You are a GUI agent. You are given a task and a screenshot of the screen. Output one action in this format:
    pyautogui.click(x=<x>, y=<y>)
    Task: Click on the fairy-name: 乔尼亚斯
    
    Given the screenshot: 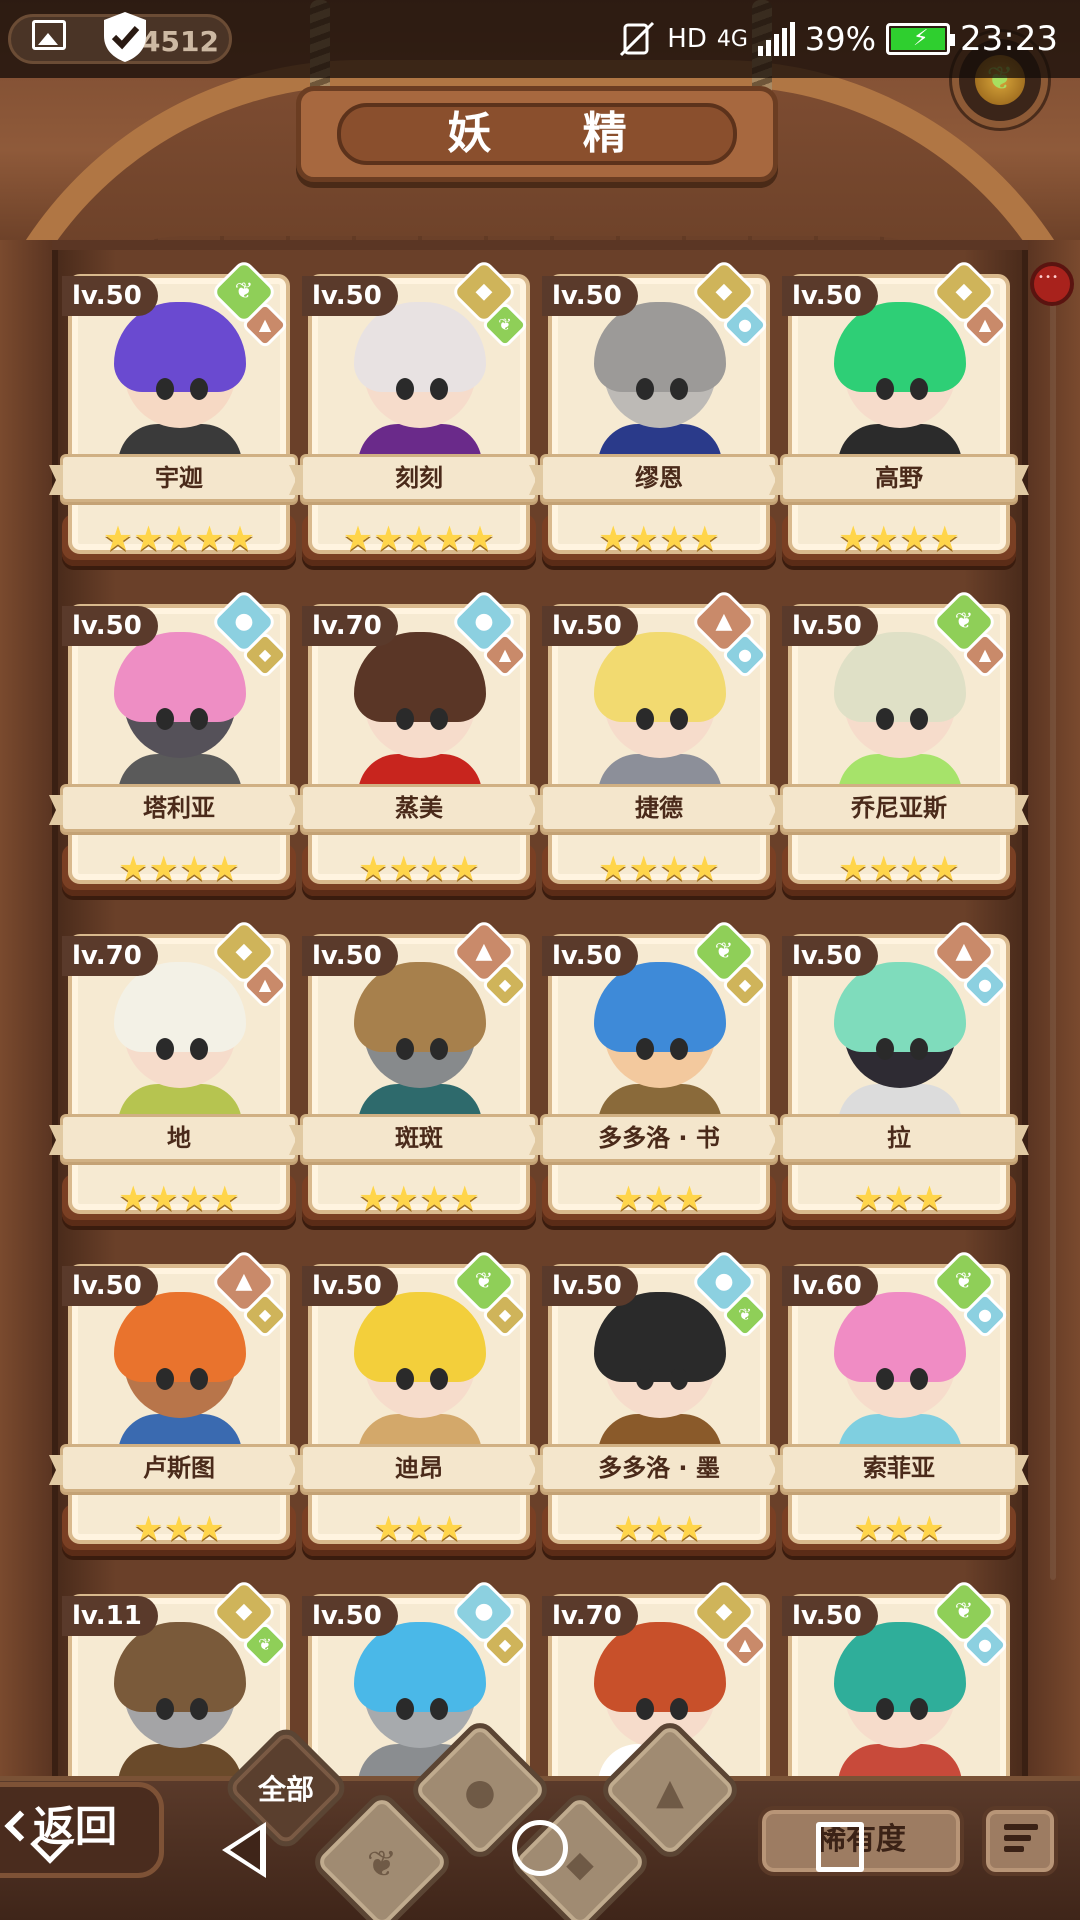 What is the action you would take?
    pyautogui.click(x=899, y=808)
    